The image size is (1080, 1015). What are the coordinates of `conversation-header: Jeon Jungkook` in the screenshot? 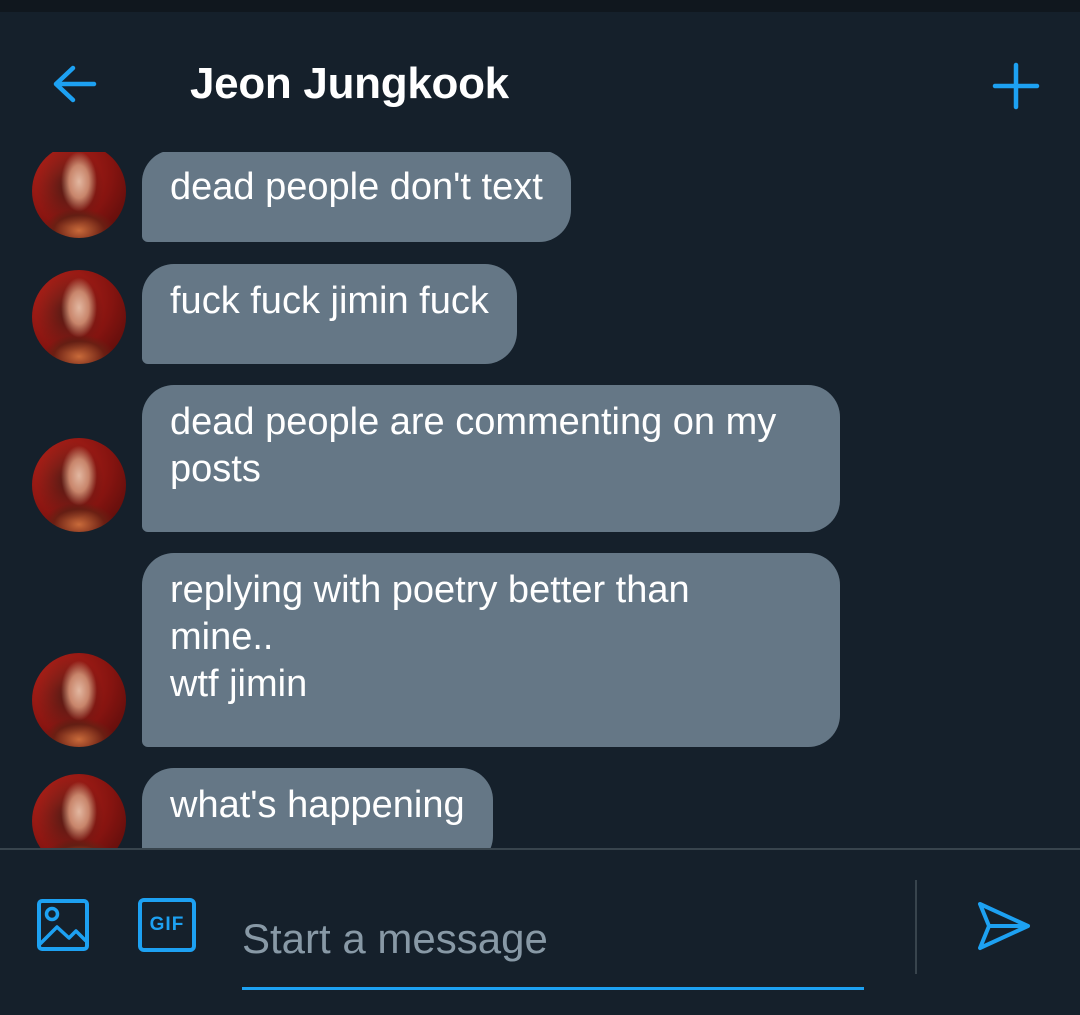 It's located at (540, 82).